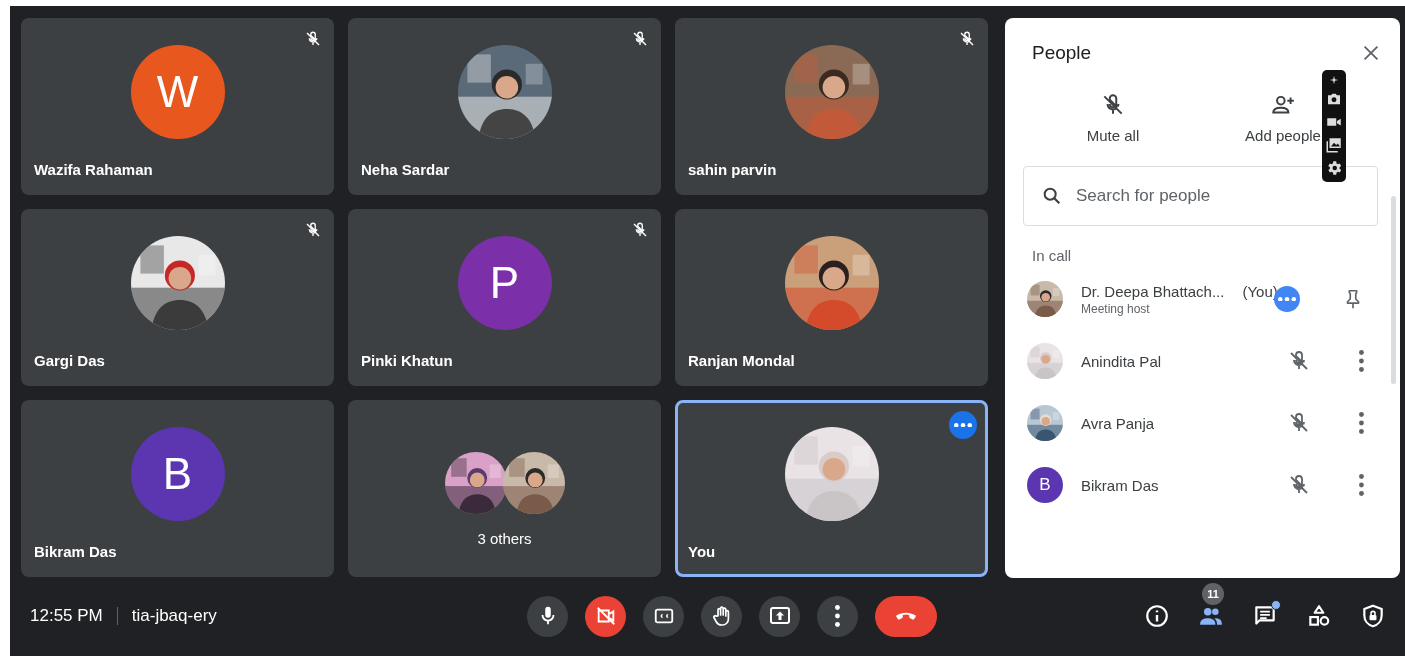 The width and height of the screenshot is (1405, 659). Describe the element at coordinates (779, 616) in the screenshot. I see `present-button` at that location.